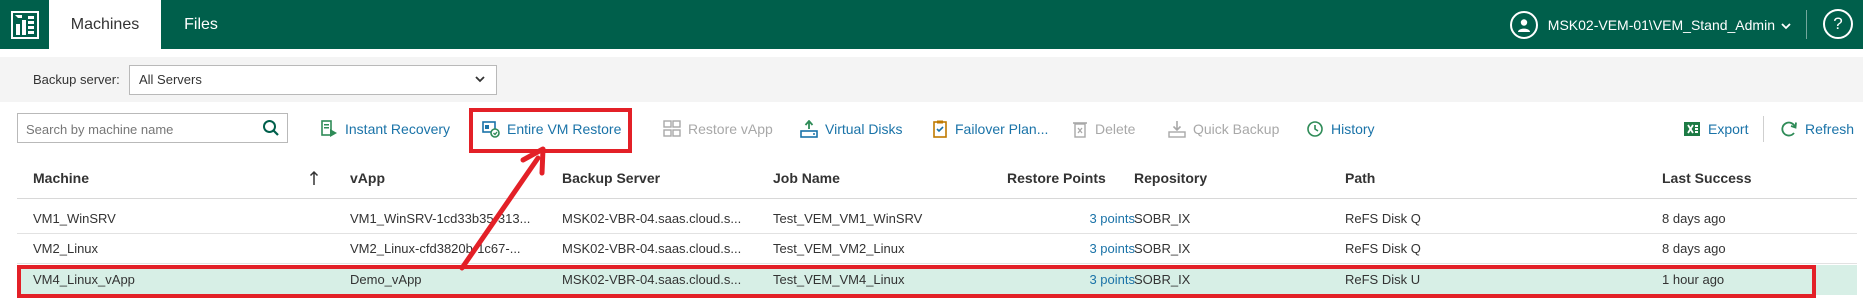 The width and height of the screenshot is (1863, 302). Describe the element at coordinates (1692, 129) in the screenshot. I see `export-excel-icon` at that location.